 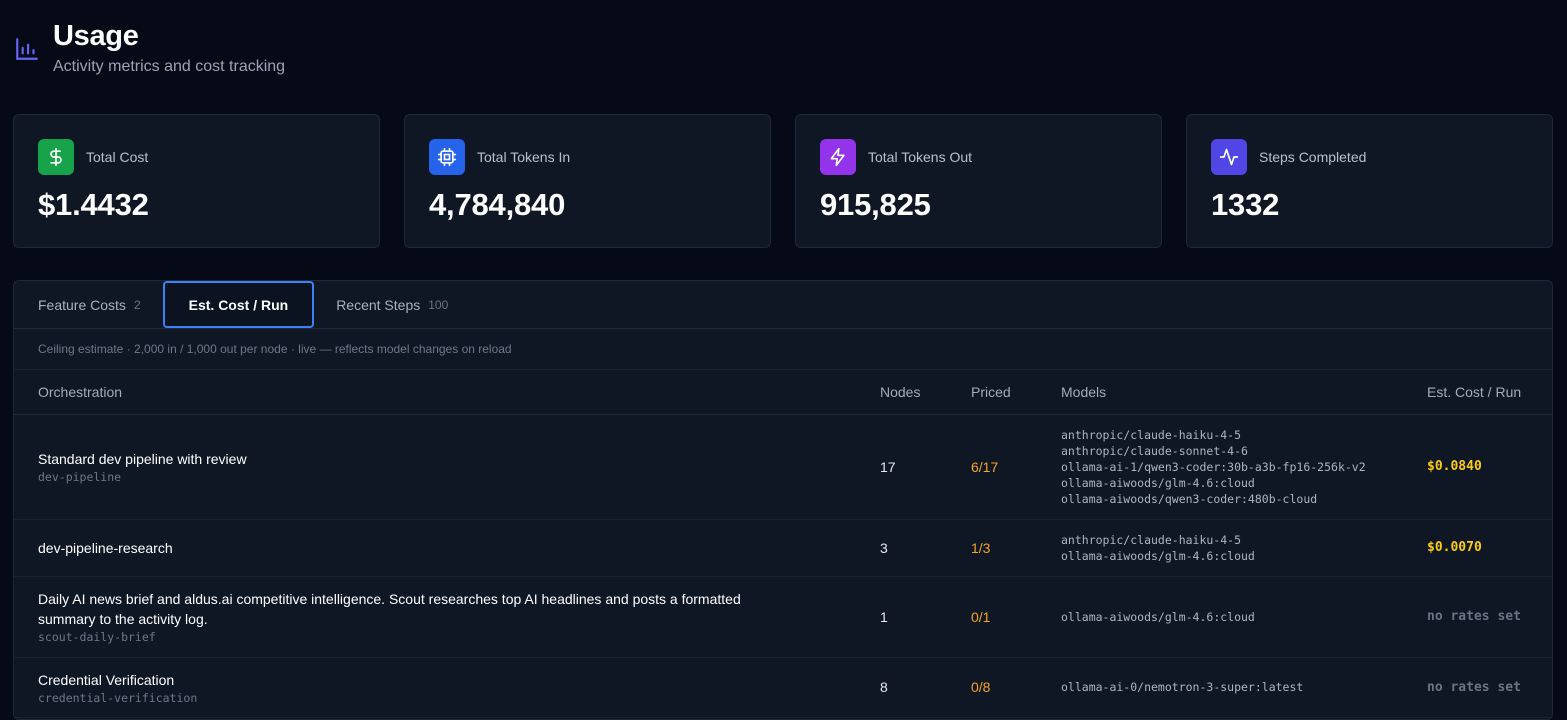 What do you see at coordinates (920, 157) in the screenshot?
I see `metric-label: Total Tokens Out` at bounding box center [920, 157].